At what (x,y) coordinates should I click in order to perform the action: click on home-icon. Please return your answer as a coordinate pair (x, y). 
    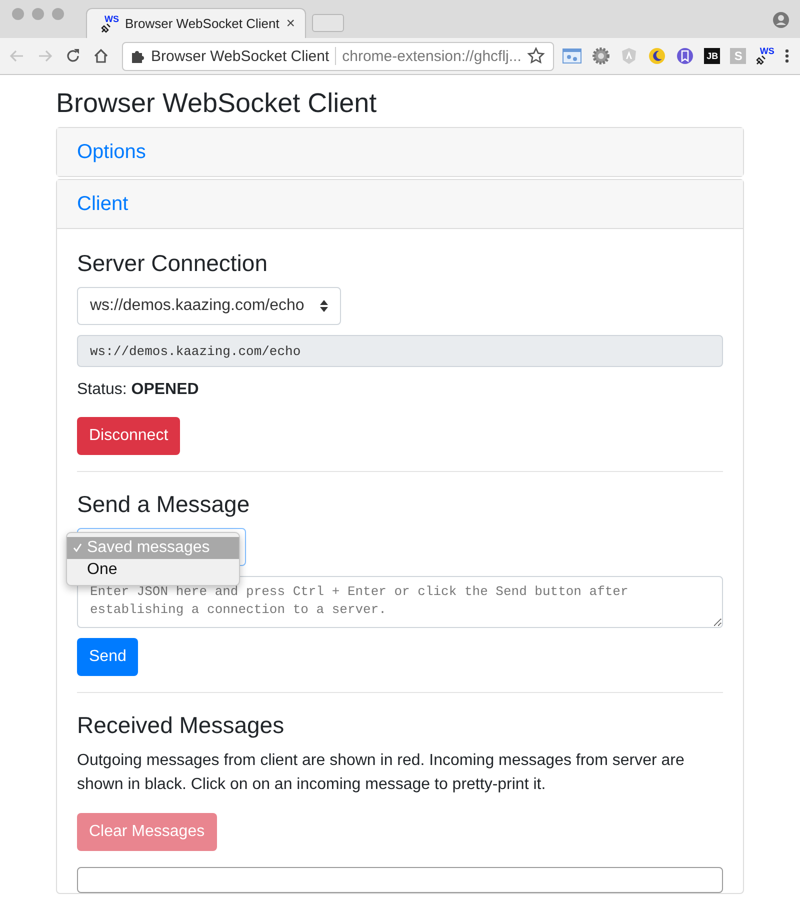
    Looking at the image, I should click on (101, 56).